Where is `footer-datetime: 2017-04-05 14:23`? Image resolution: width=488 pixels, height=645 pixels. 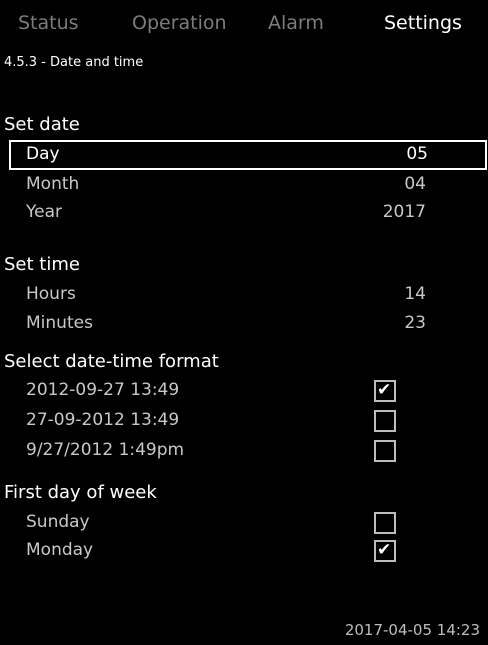 footer-datetime: 2017-04-05 14:23 is located at coordinates (412, 630).